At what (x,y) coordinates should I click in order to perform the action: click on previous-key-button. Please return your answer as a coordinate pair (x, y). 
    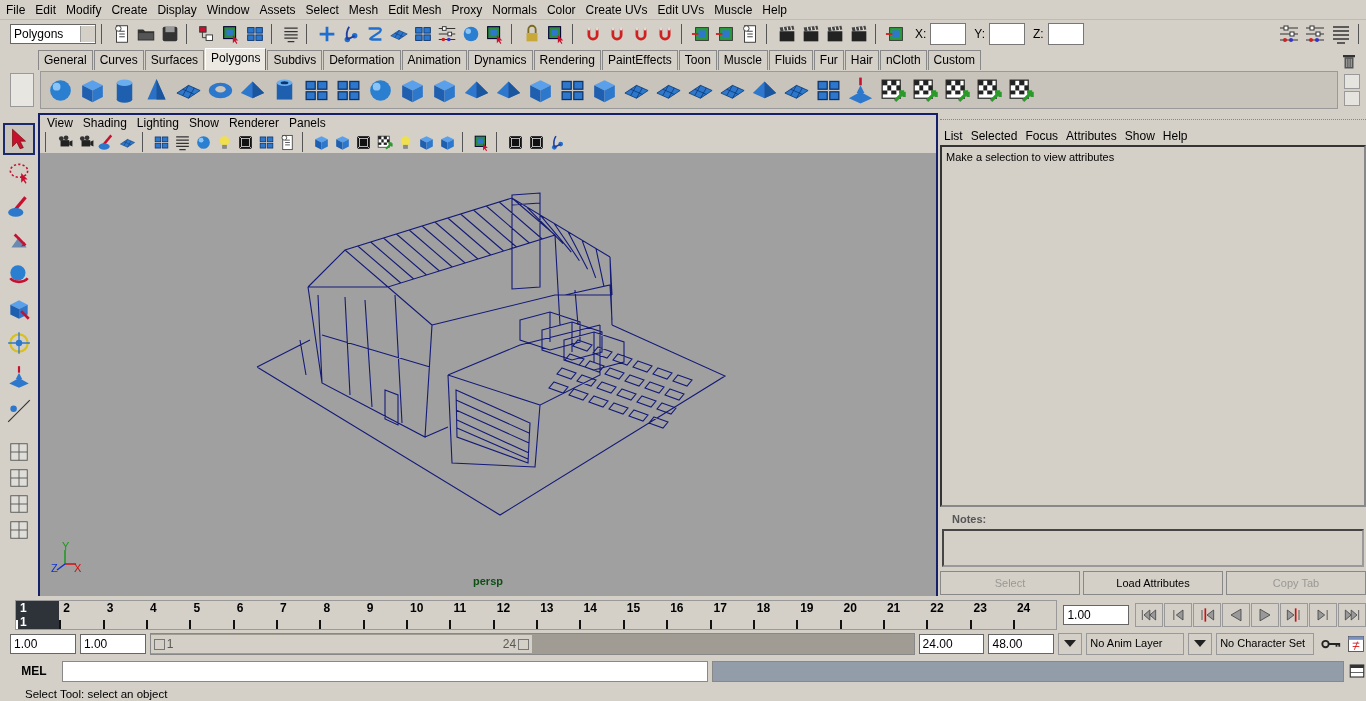
    Looking at the image, I should click on (1207, 615).